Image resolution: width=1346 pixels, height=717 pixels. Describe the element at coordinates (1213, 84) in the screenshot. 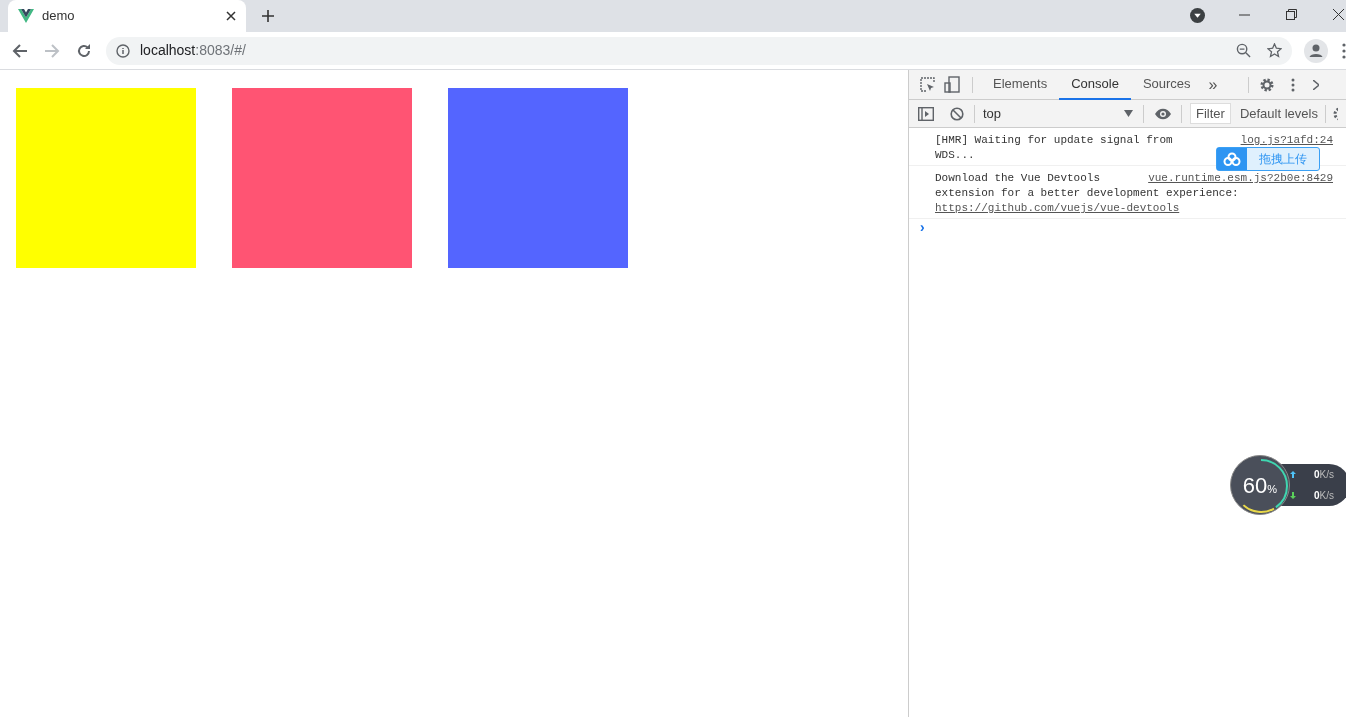

I see `more-tabs-button: »` at that location.